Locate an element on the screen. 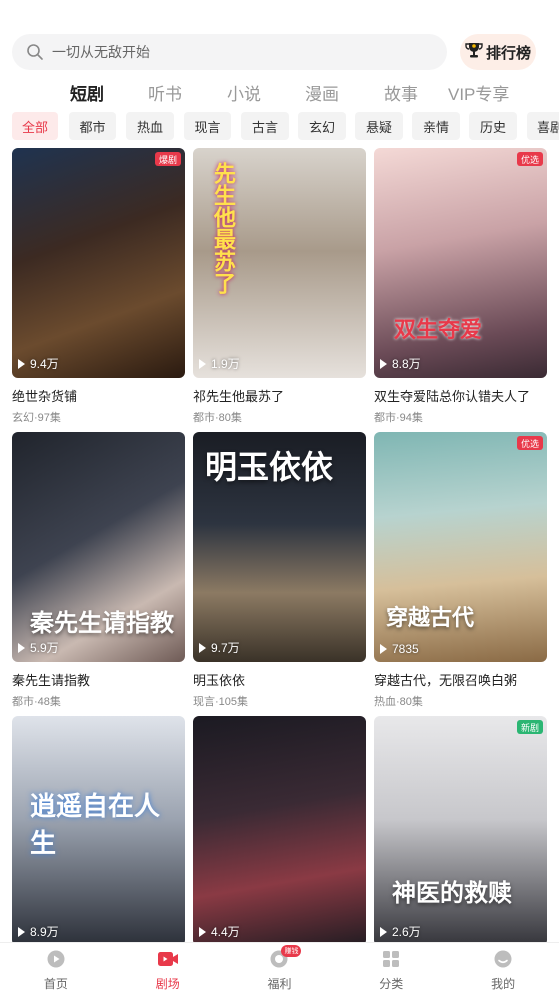 This screenshot has width=559, height=996. drama-card: 爆剧 9.4万 绝世杂货铺 玄幻·97集 is located at coordinates (98, 286).